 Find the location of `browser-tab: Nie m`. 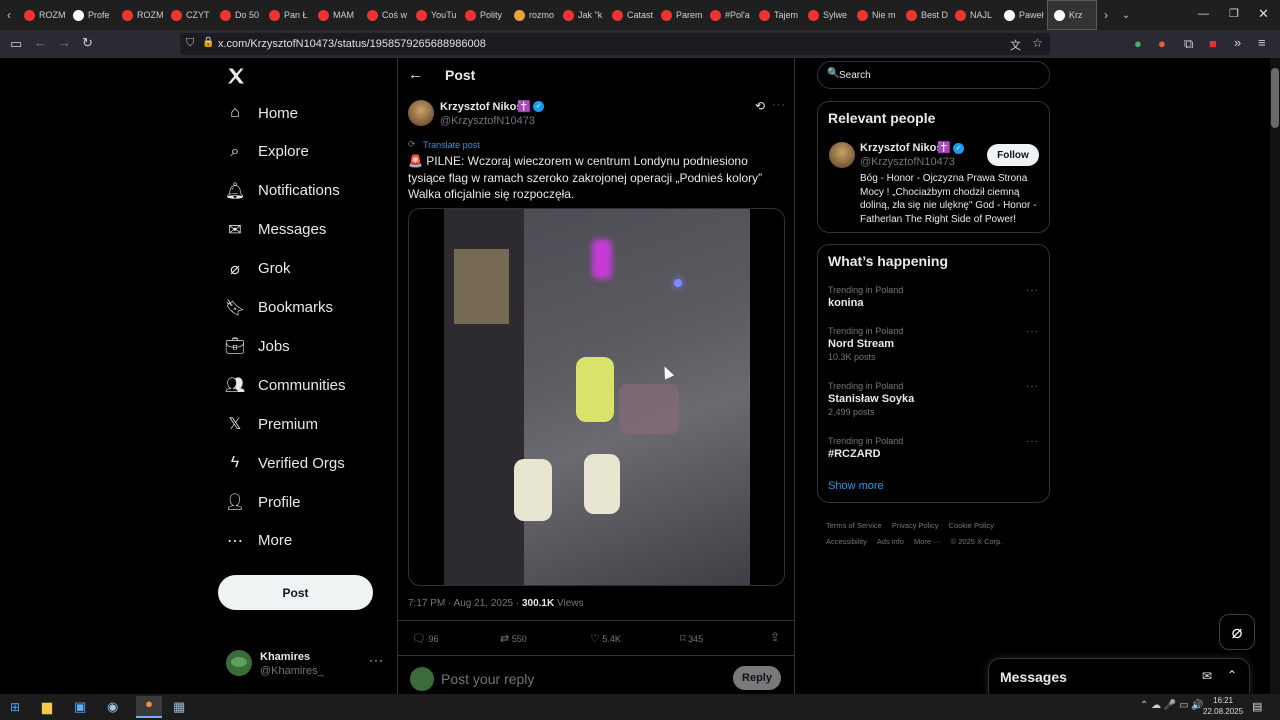

browser-tab: Nie m is located at coordinates (875, 15).